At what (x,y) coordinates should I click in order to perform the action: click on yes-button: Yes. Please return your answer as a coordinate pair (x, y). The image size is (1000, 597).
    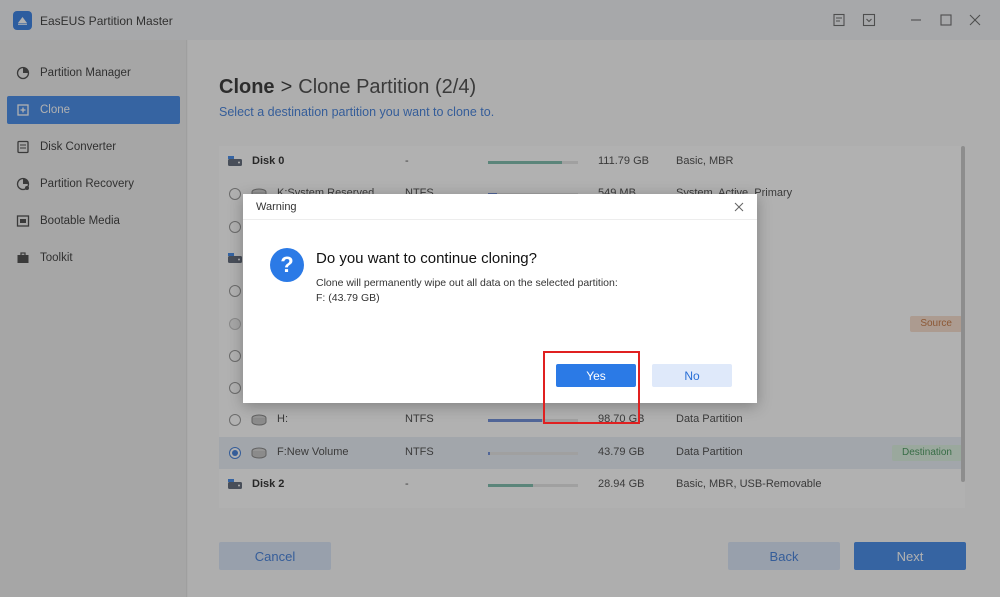
    Looking at the image, I should click on (596, 375).